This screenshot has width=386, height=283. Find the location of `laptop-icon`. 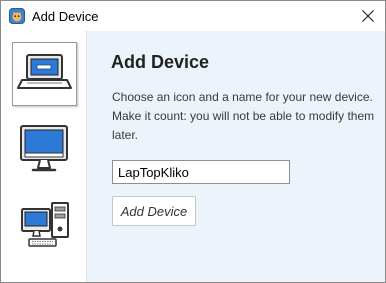

laptop-icon is located at coordinates (44, 71).